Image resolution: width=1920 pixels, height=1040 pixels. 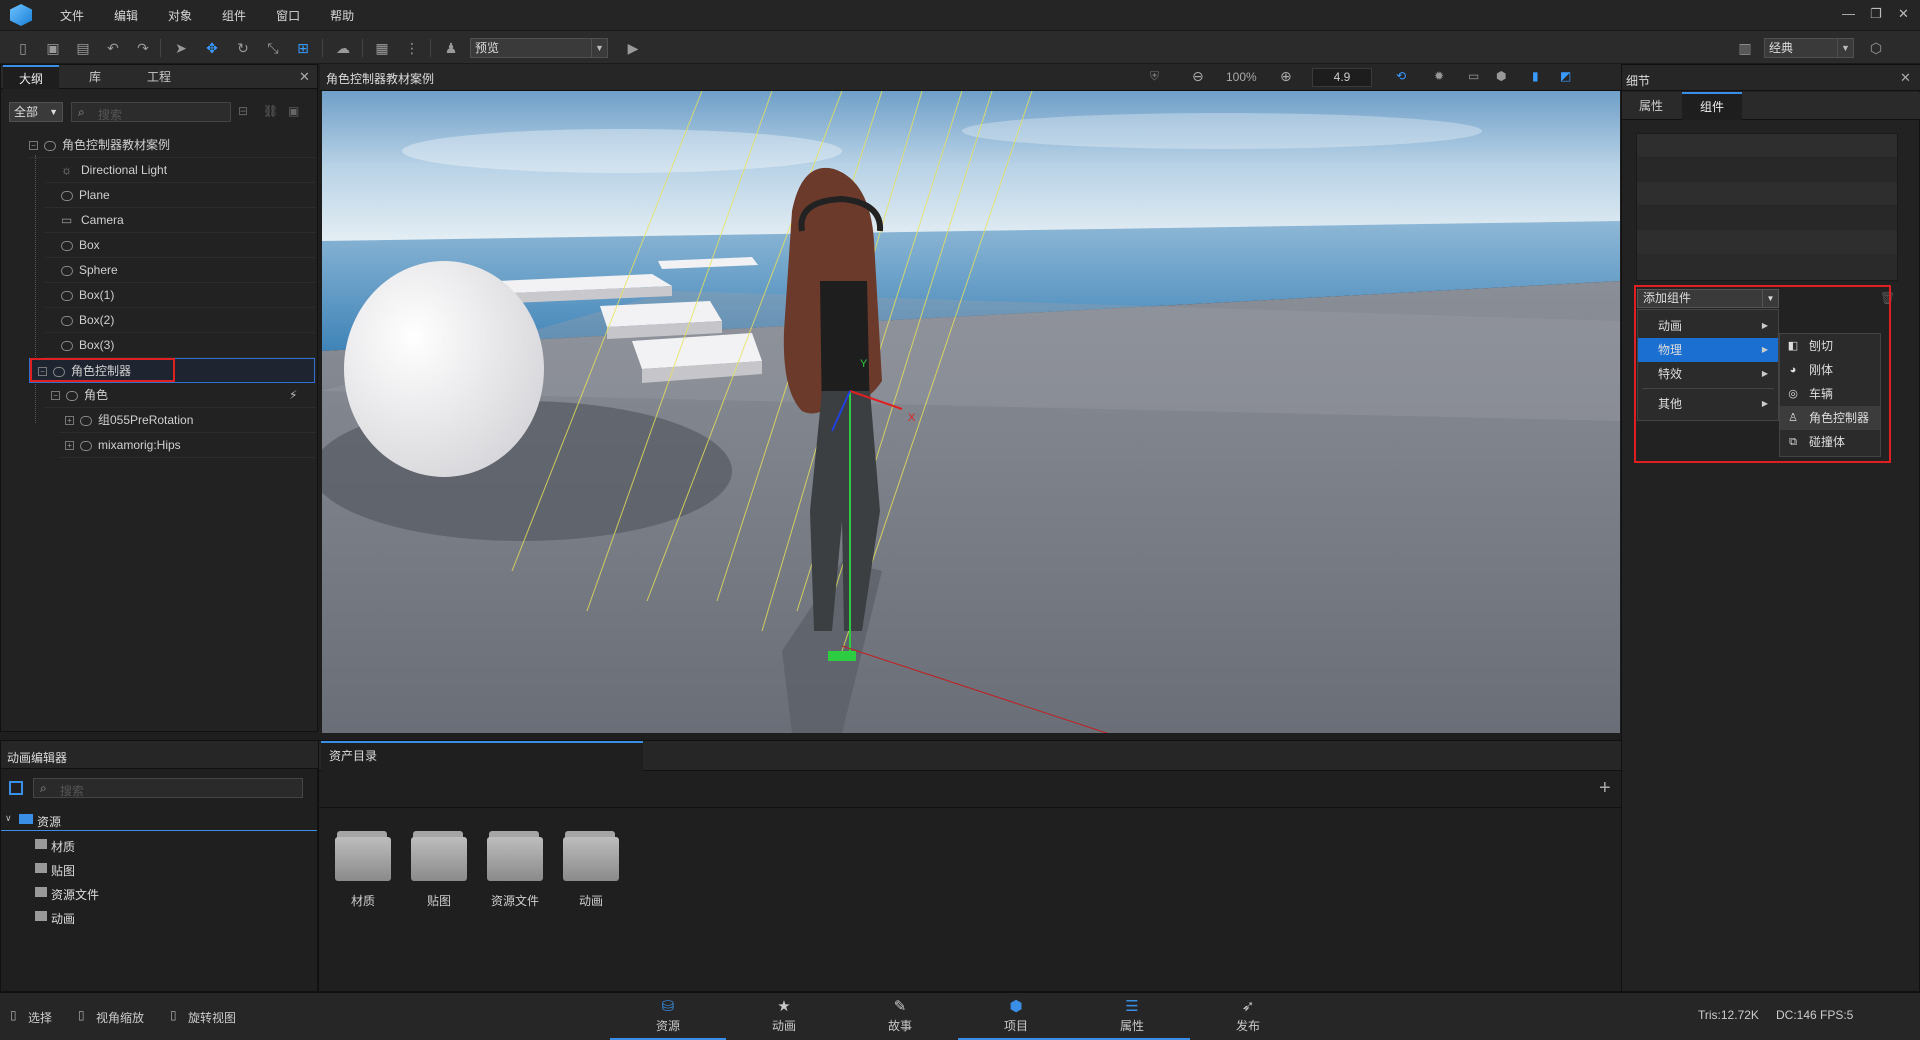 What do you see at coordinates (143, 48) in the screenshot?
I see `redo-icon: ↷` at bounding box center [143, 48].